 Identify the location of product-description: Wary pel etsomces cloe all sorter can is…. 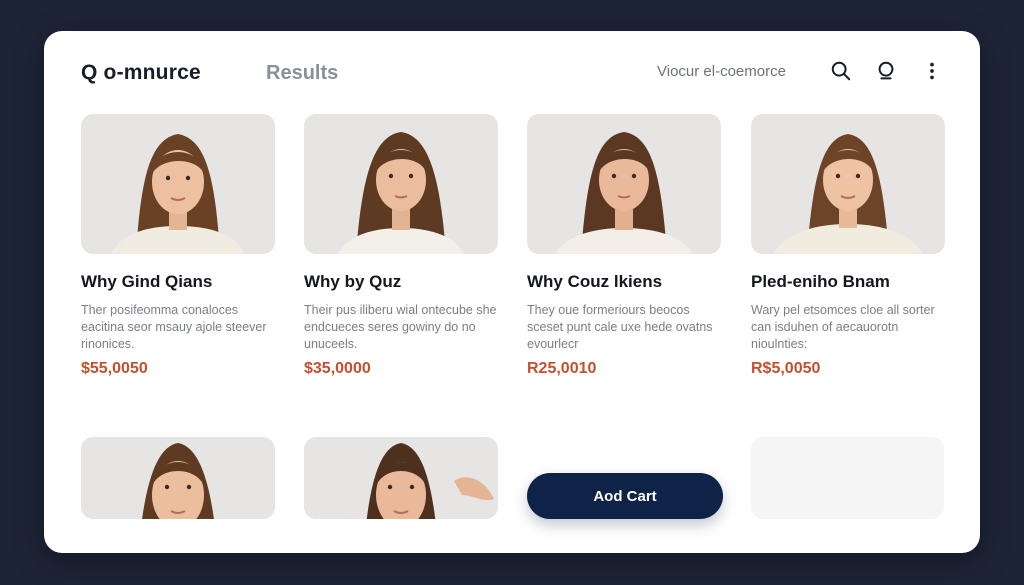
(843, 327).